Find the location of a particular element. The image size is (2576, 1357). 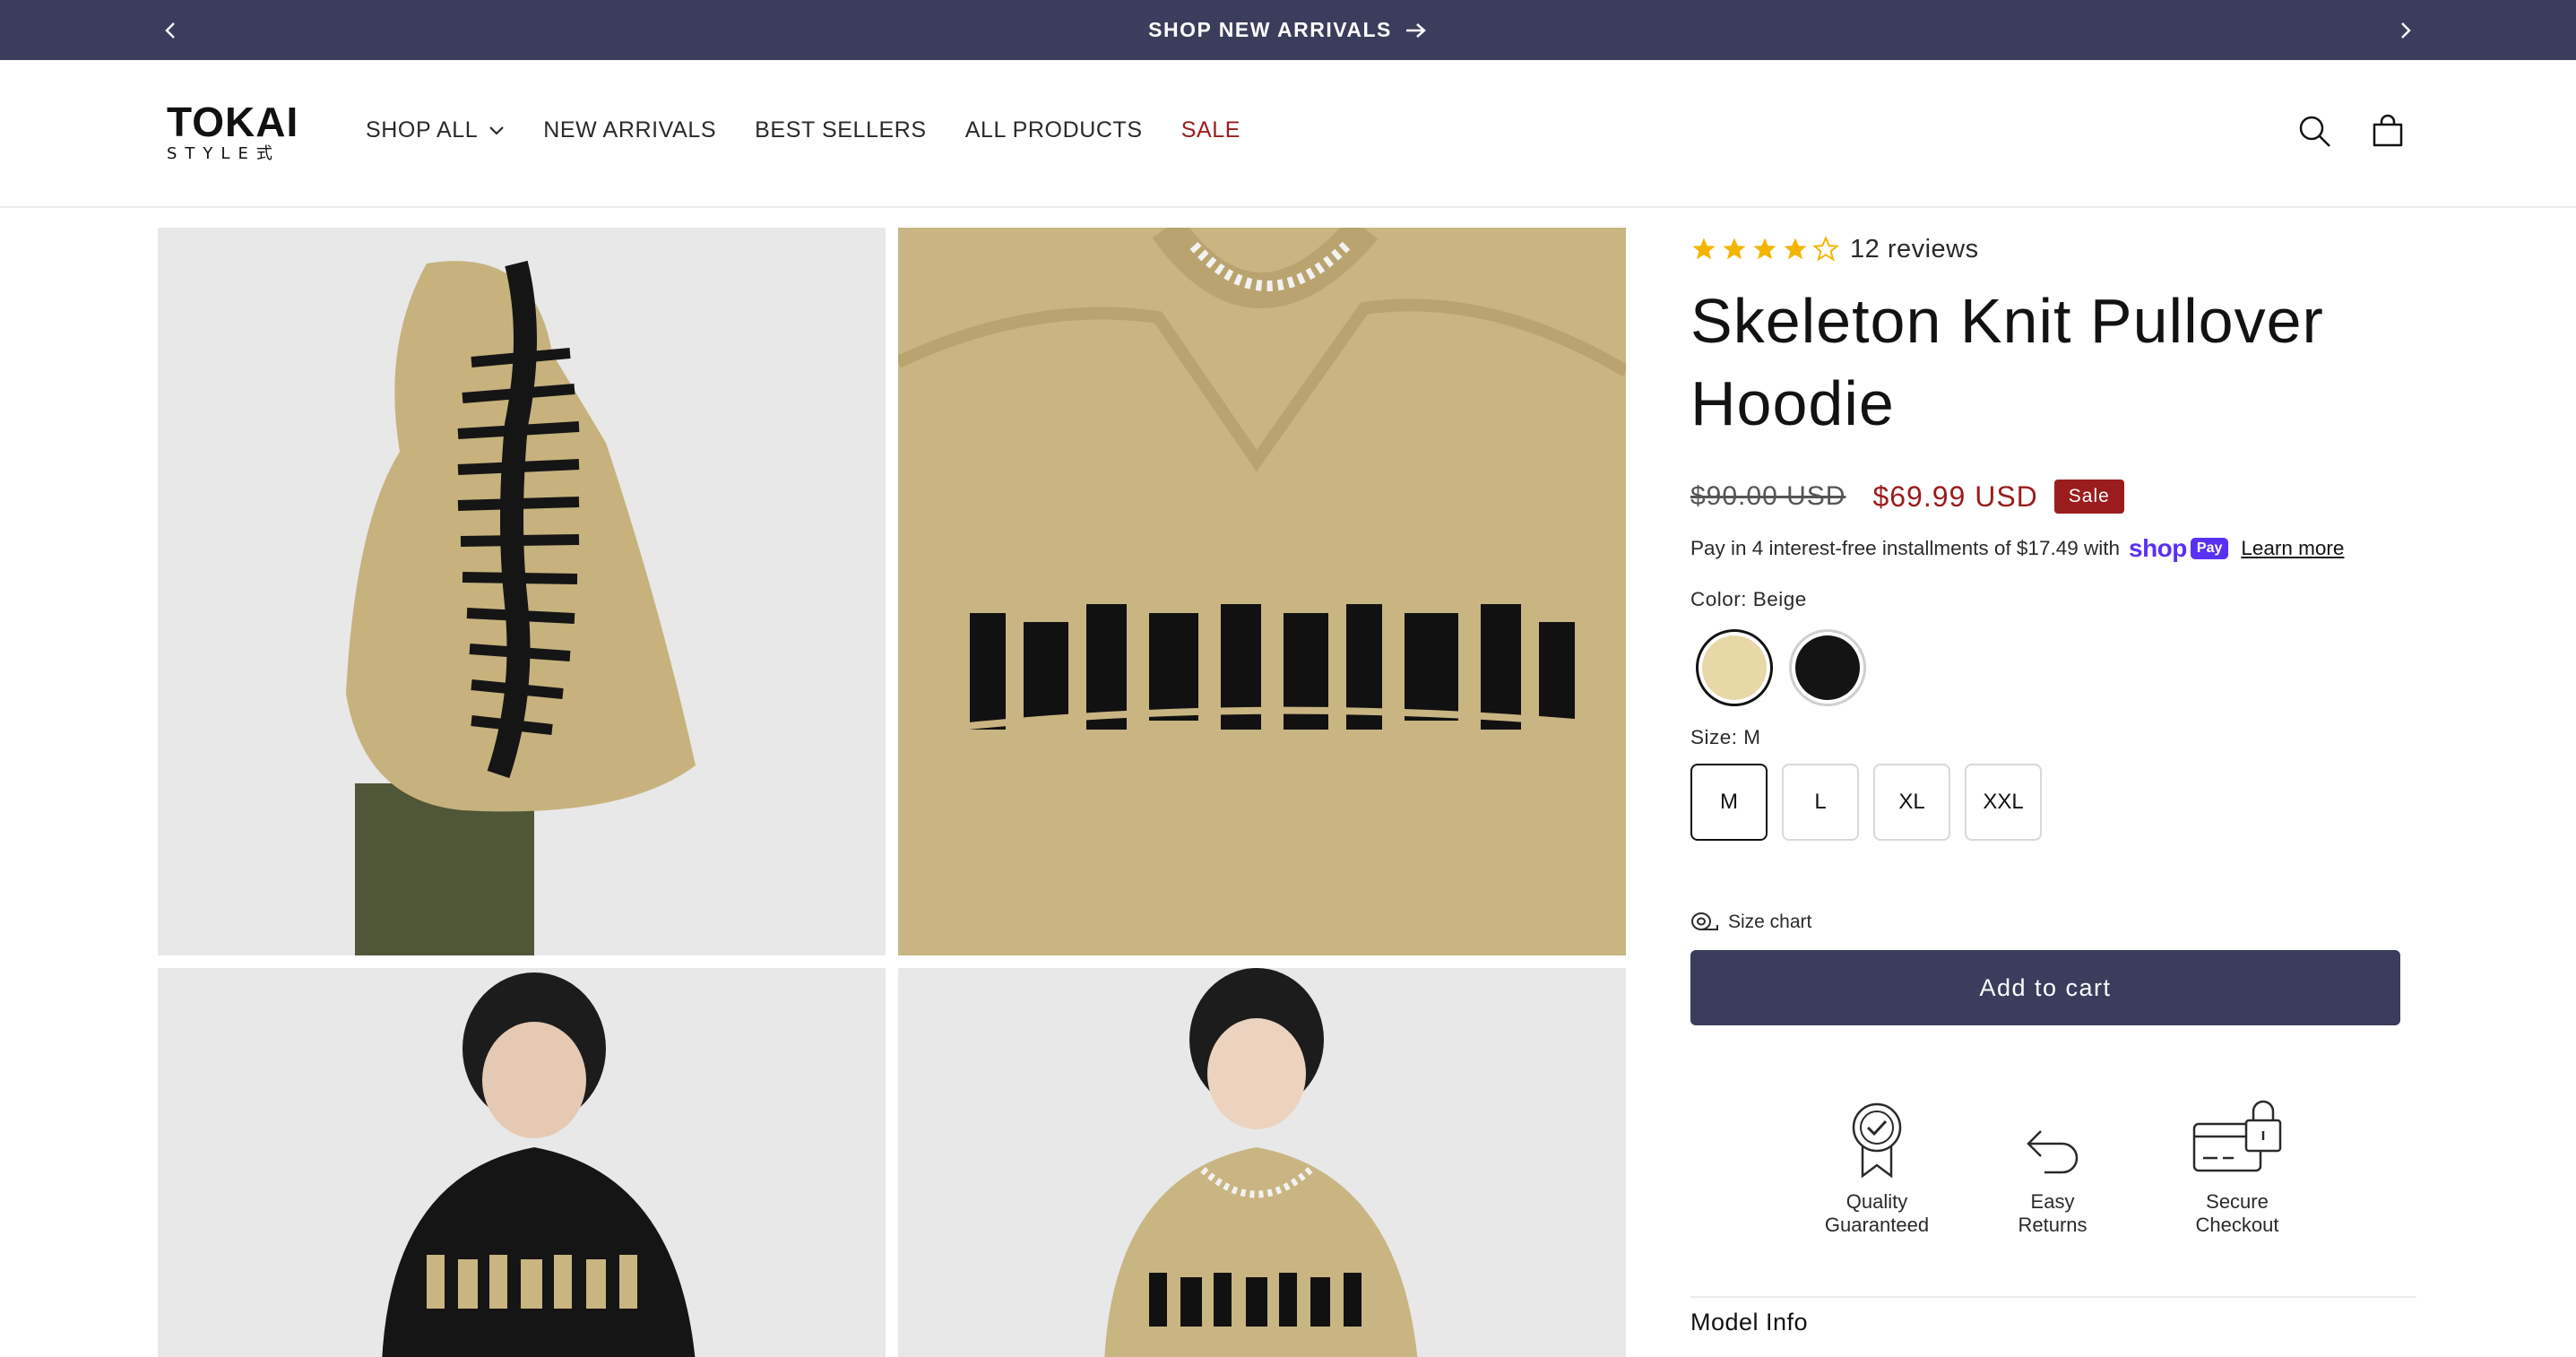

chevron-right-icon is located at coordinates (2406, 30).